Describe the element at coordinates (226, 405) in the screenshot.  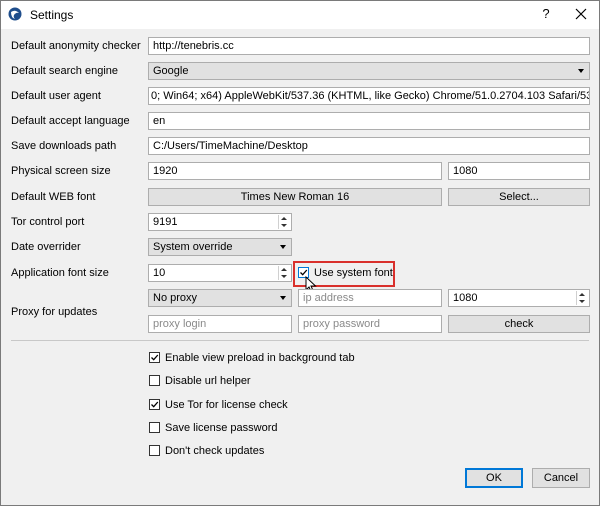
I see `option-label: Use Tor for license check` at that location.